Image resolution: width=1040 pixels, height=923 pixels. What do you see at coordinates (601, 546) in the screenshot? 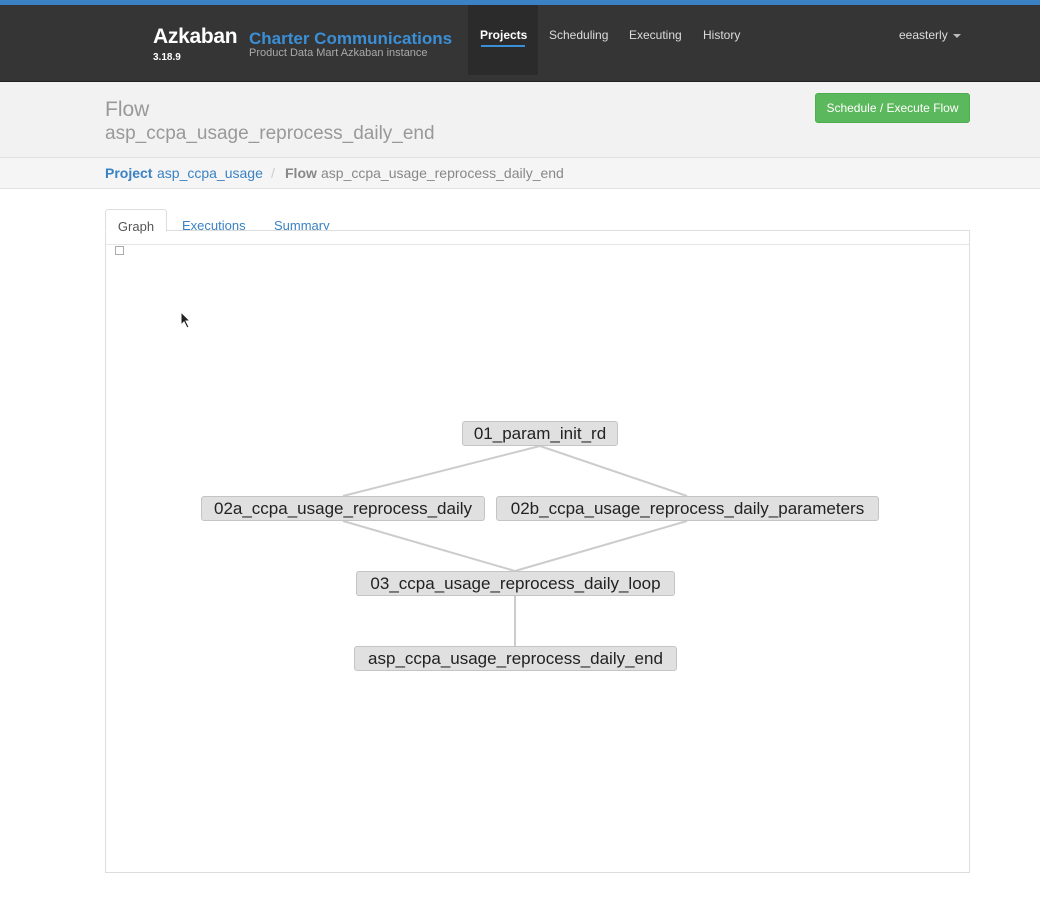
I see `edge-n2b-n3` at bounding box center [601, 546].